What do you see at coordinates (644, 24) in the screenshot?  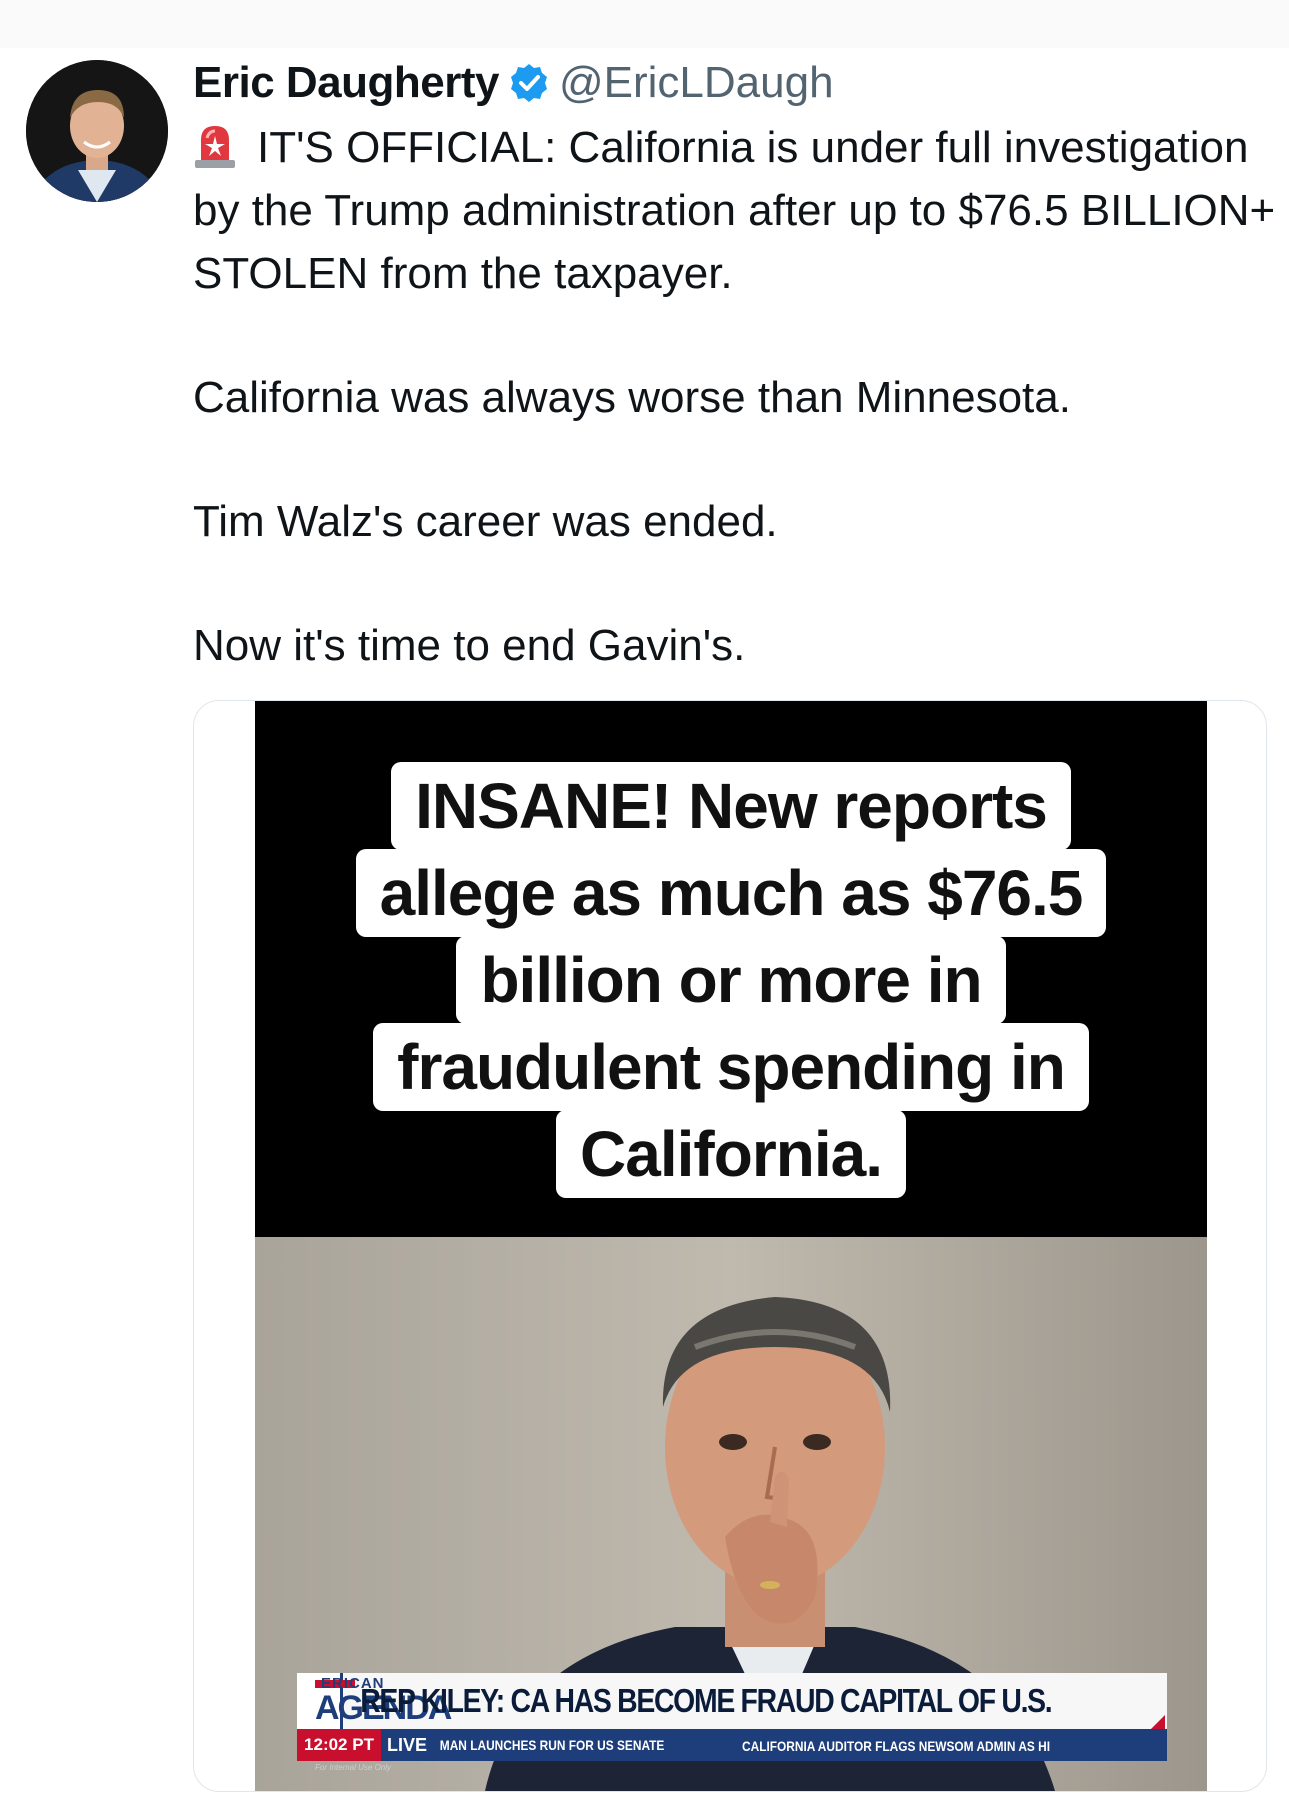 I see `top-strip` at bounding box center [644, 24].